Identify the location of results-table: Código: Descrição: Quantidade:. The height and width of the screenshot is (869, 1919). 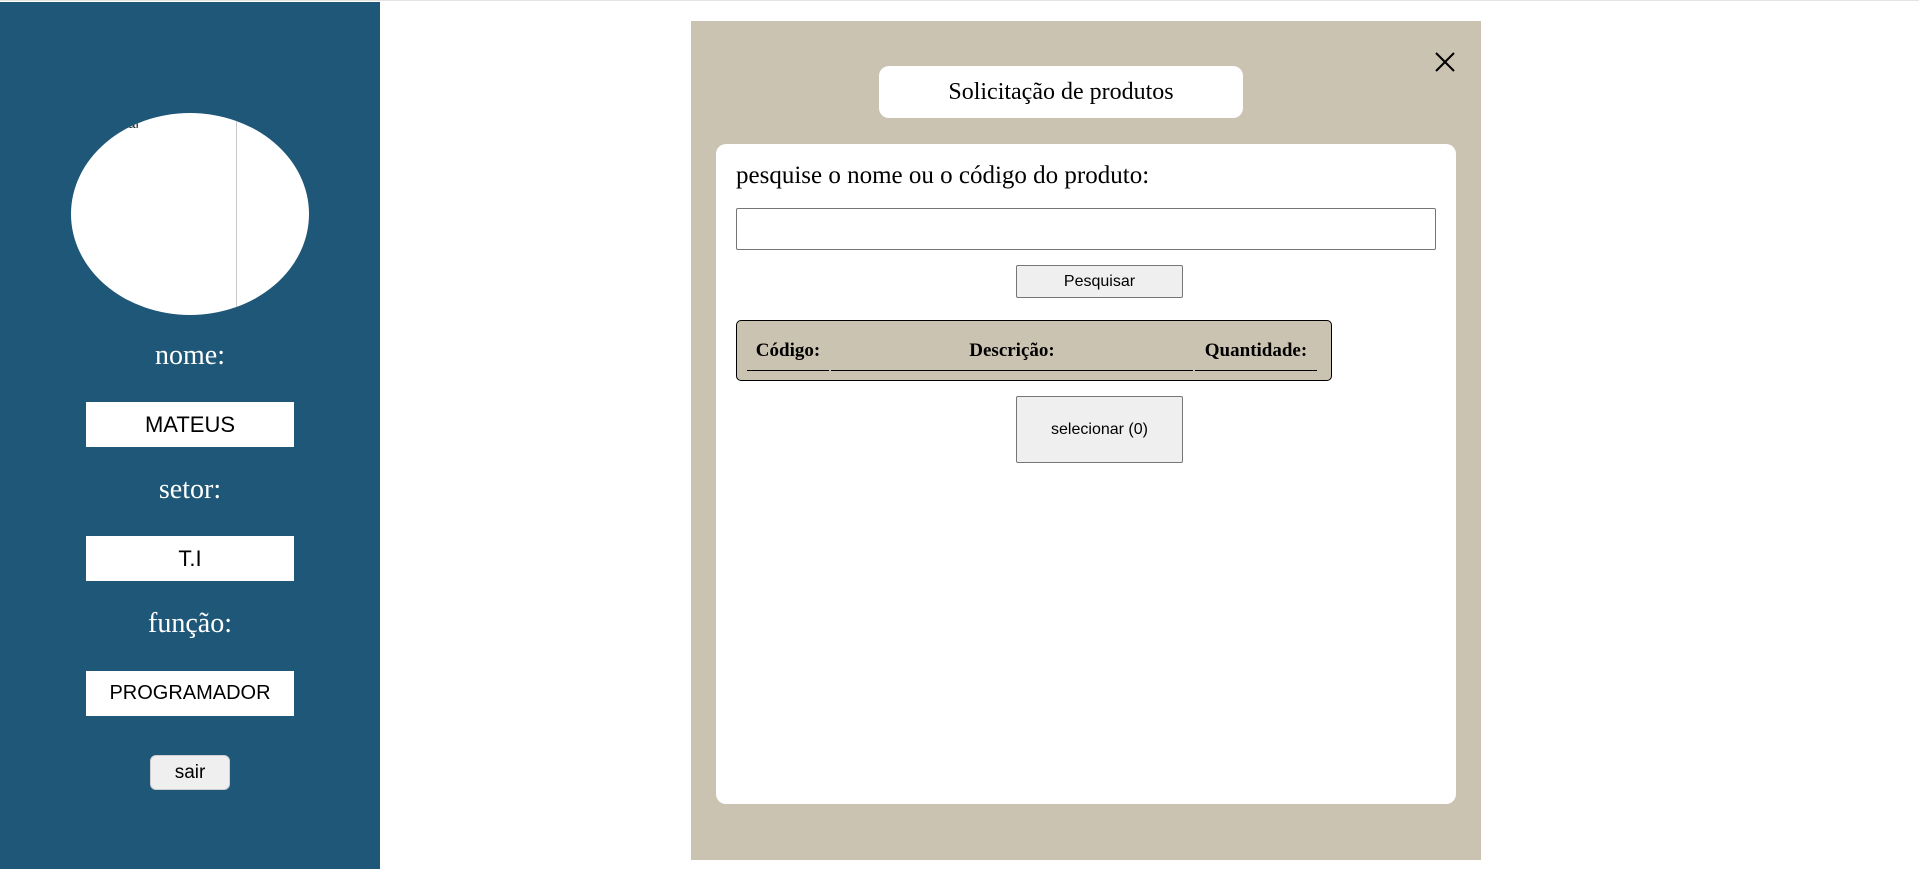
(1034, 350).